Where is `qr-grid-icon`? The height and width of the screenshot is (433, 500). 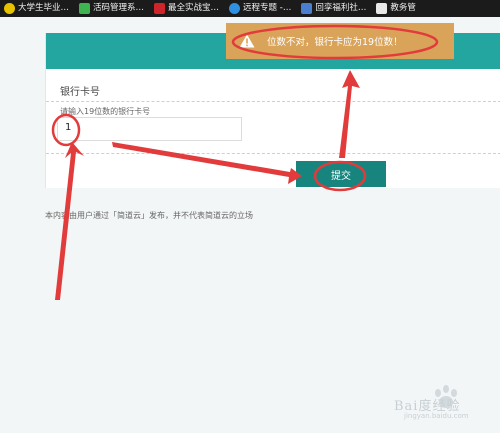
qr-grid-icon is located at coordinates (85, 8).